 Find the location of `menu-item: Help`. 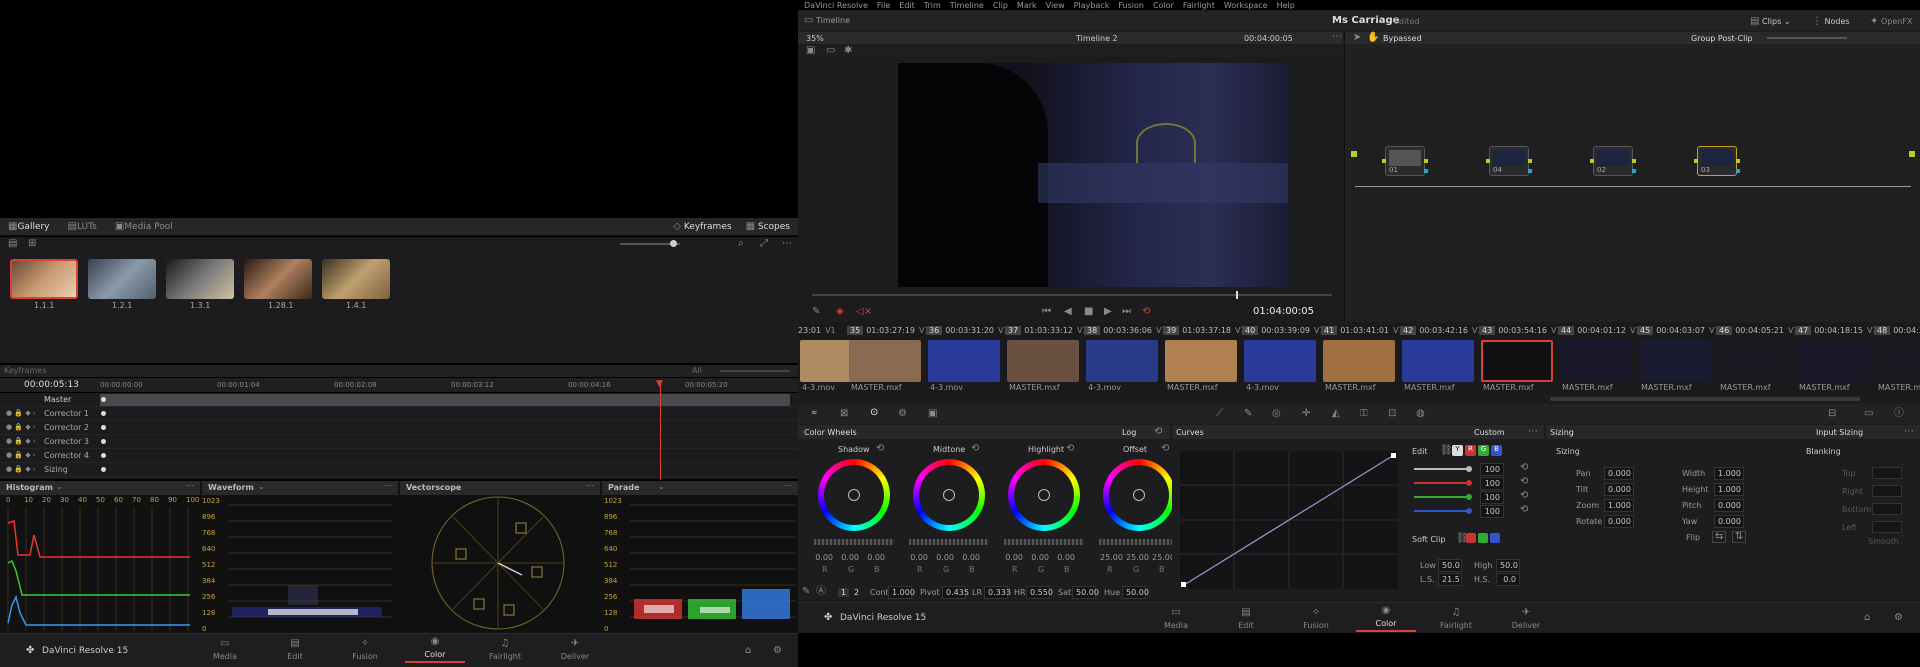

menu-item: Help is located at coordinates (1286, 5).